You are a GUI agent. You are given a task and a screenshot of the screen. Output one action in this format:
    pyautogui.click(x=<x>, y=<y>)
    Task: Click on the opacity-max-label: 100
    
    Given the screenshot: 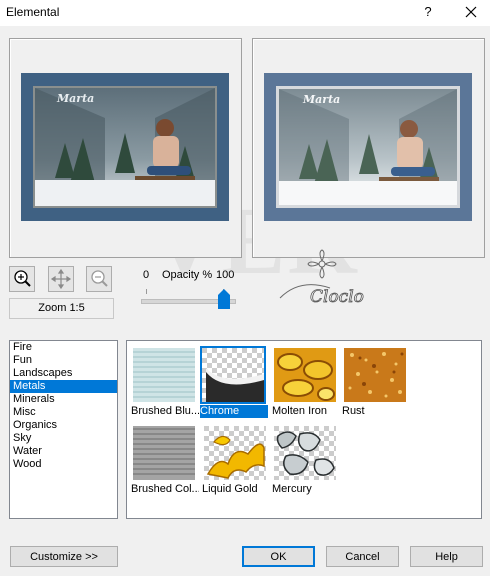 What is the action you would take?
    pyautogui.click(x=225, y=275)
    